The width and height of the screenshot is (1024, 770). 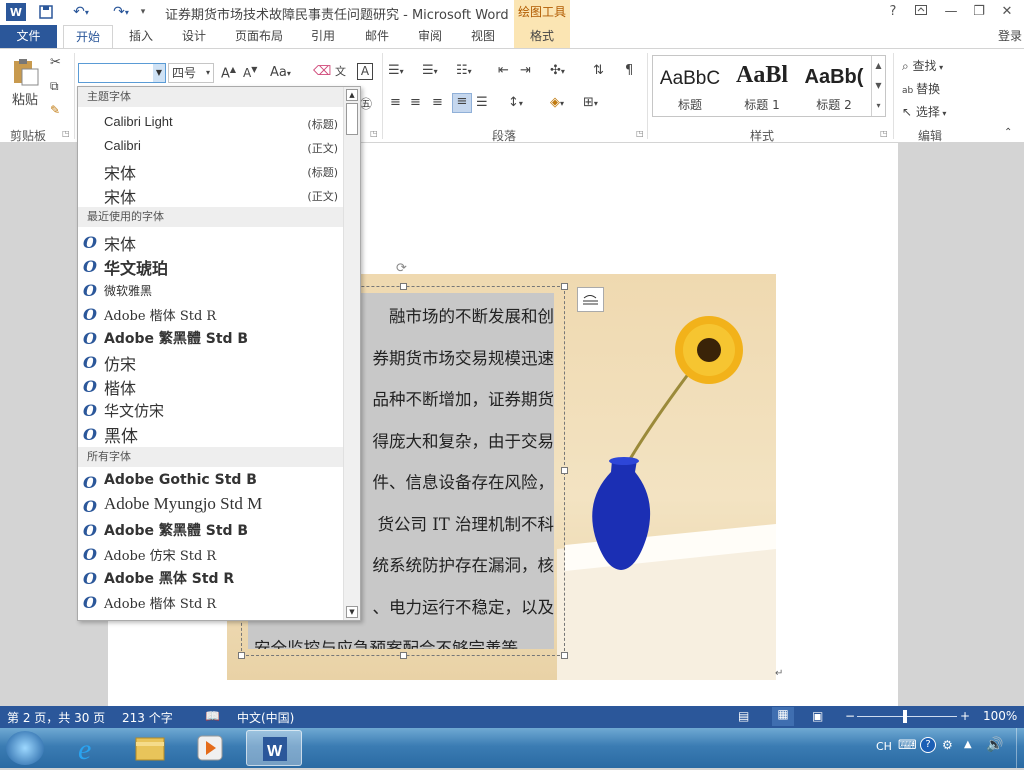 What do you see at coordinates (590, 299) in the screenshot?
I see `layout-options-icon` at bounding box center [590, 299].